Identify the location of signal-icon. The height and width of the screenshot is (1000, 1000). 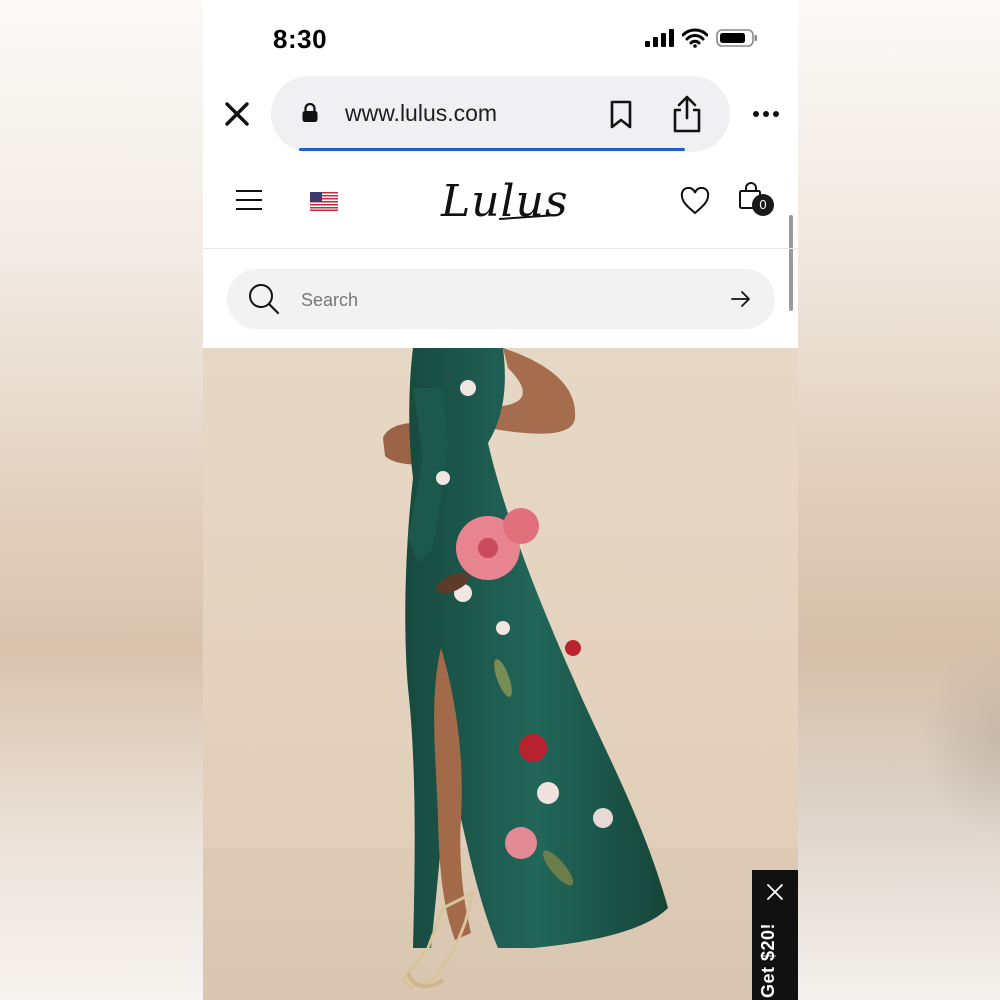
(659, 38).